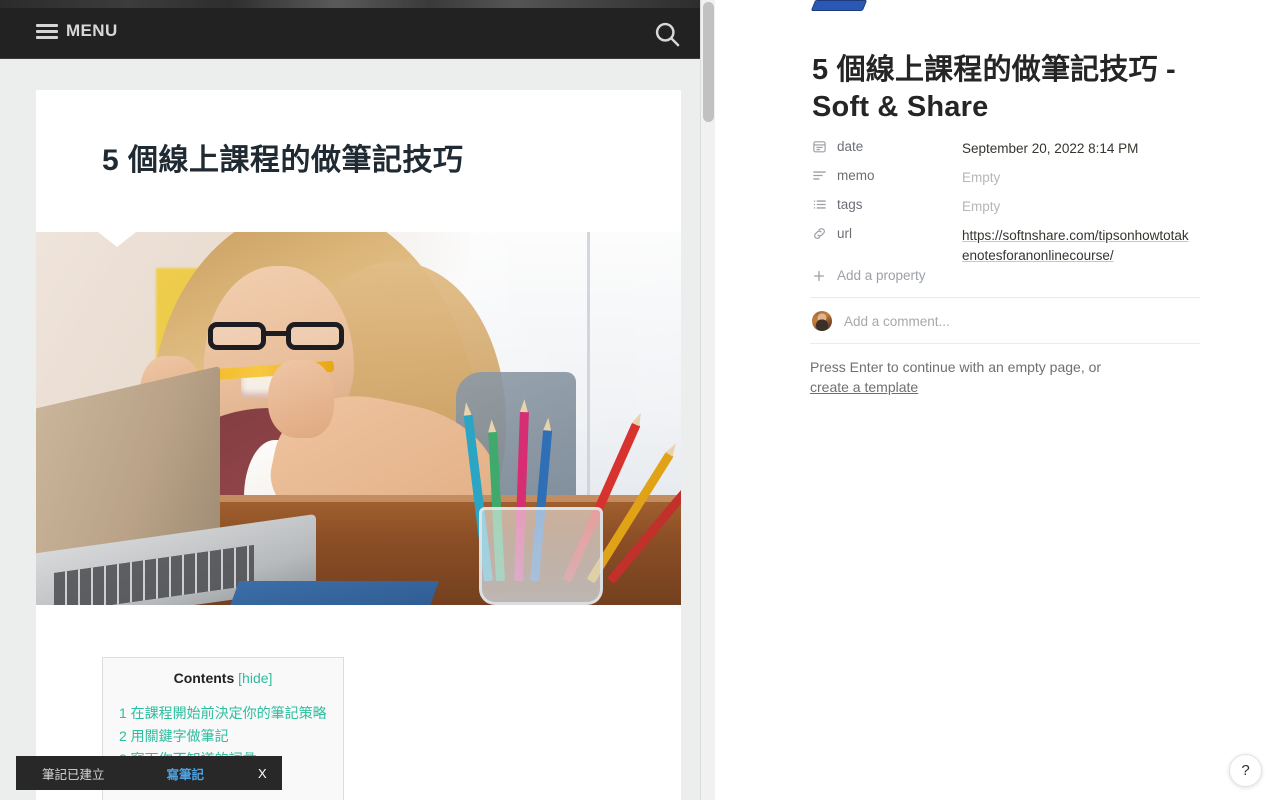 This screenshot has width=1280, height=800. I want to click on property-row-memo: memo Empty, so click(1012, 179).